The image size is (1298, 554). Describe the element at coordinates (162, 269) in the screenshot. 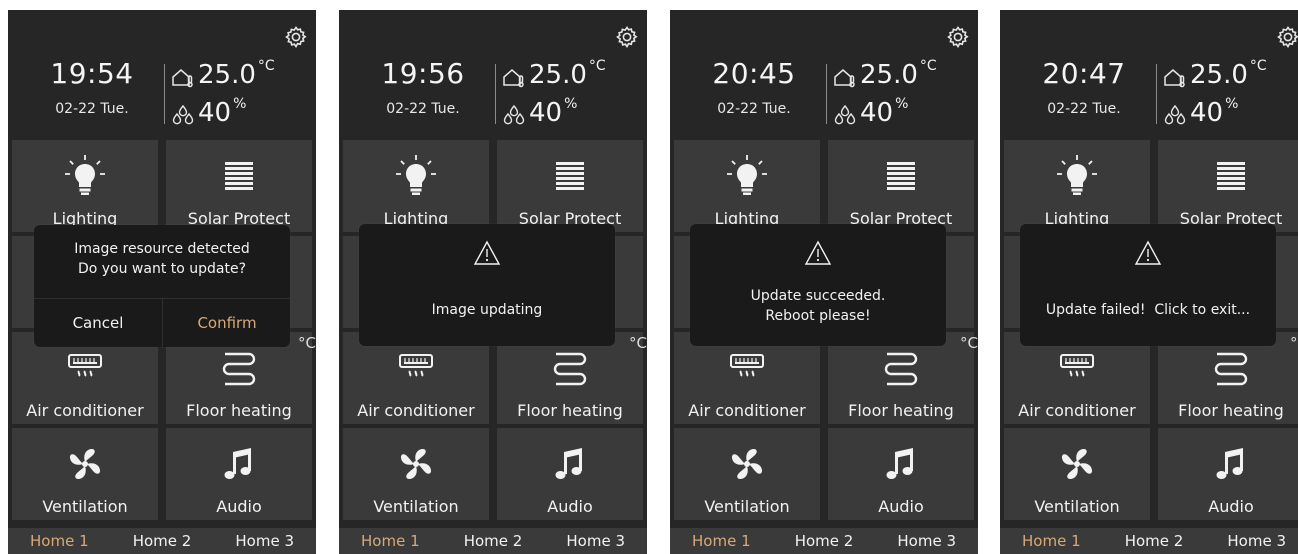

I see `dialog-line-2: Do you want to update?` at that location.